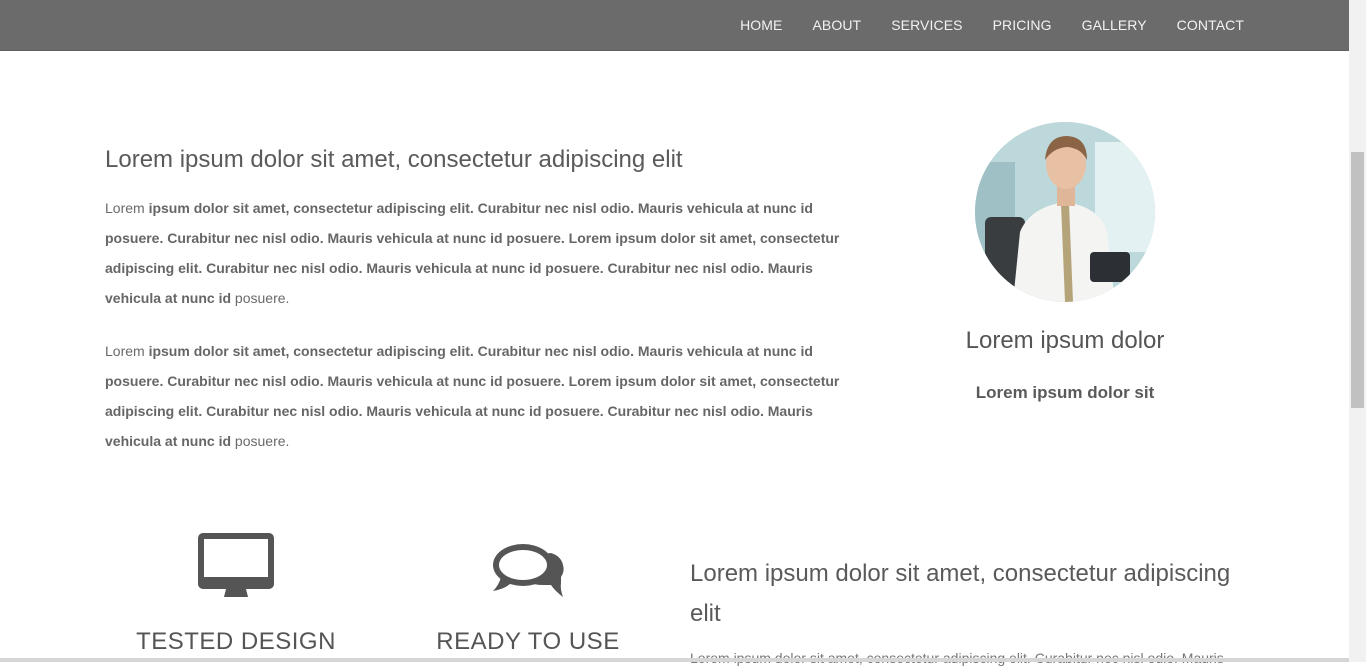 This screenshot has height=670, width=1366. What do you see at coordinates (1357, 280) in the screenshot?
I see `scrollbar-thumb` at bounding box center [1357, 280].